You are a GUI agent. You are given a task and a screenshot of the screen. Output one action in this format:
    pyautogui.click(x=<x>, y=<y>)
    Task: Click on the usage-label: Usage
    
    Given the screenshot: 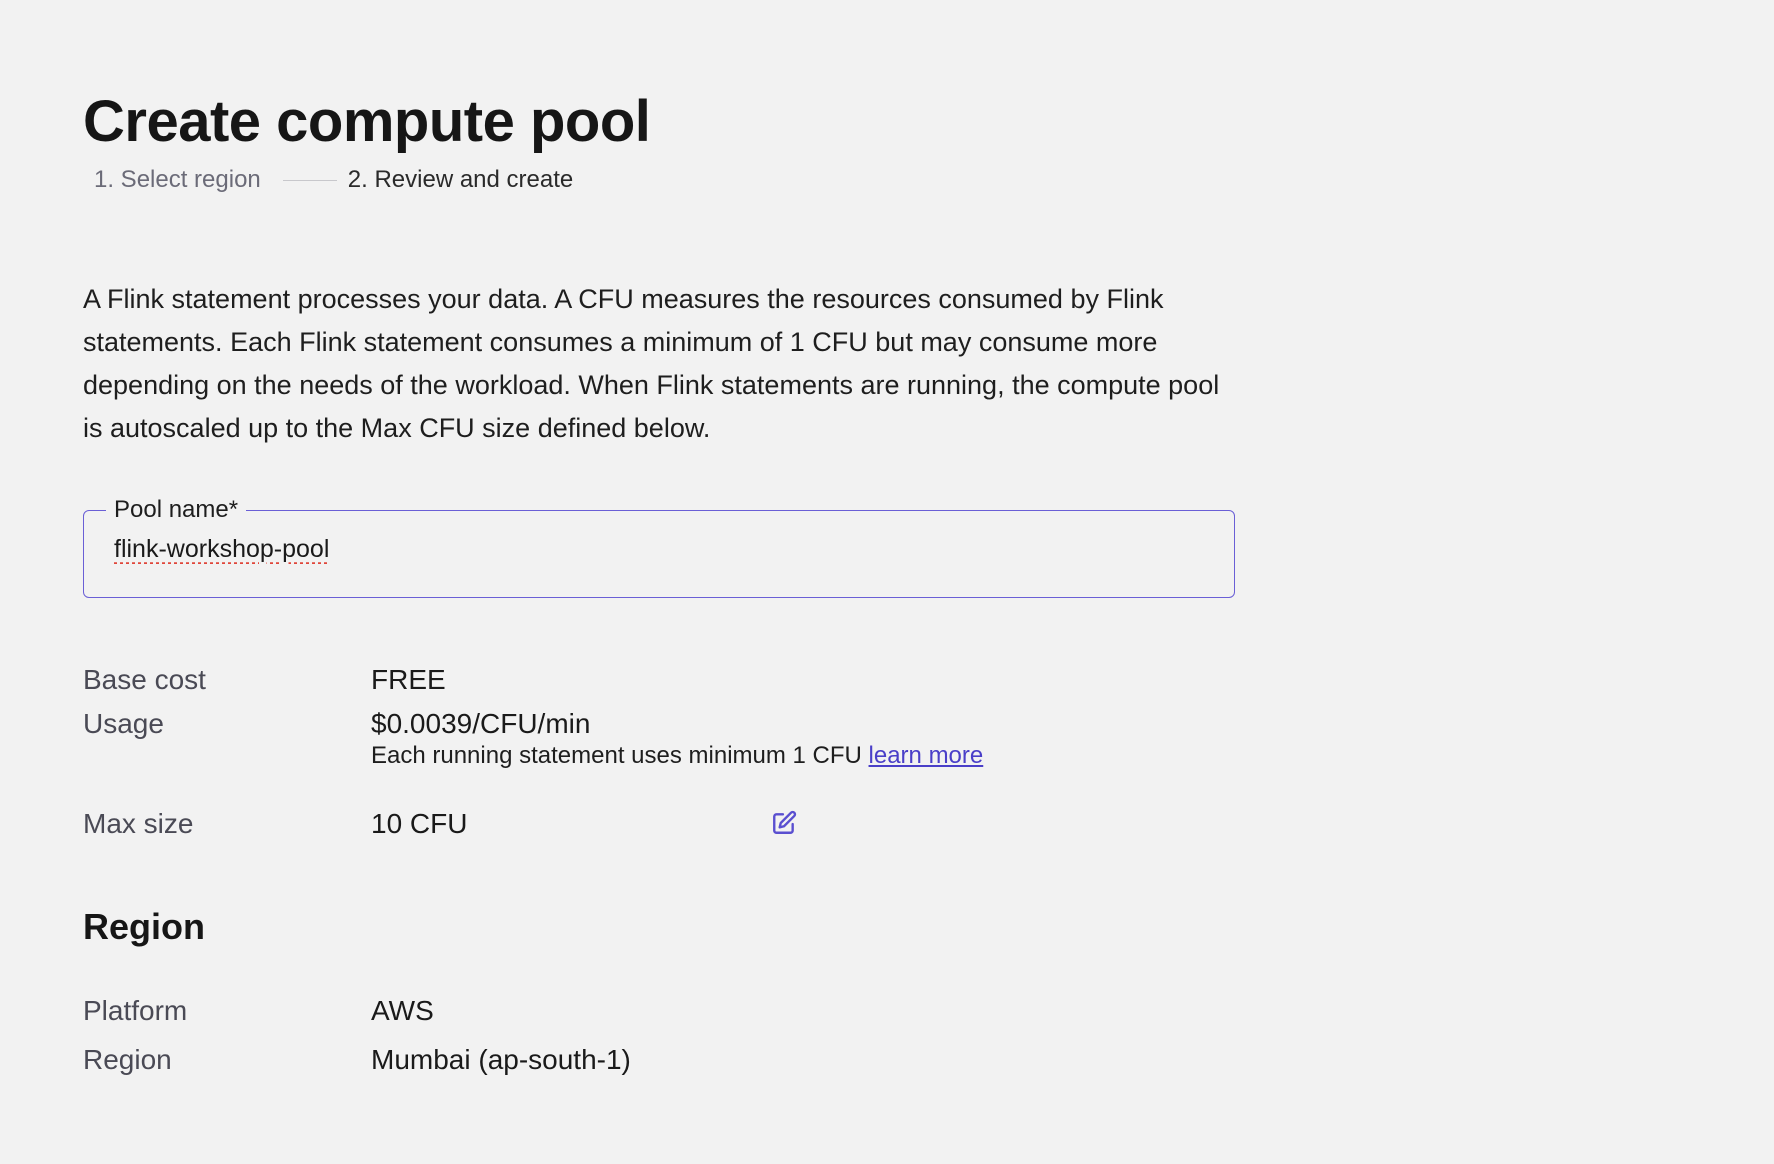 What is the action you would take?
    pyautogui.click(x=123, y=723)
    